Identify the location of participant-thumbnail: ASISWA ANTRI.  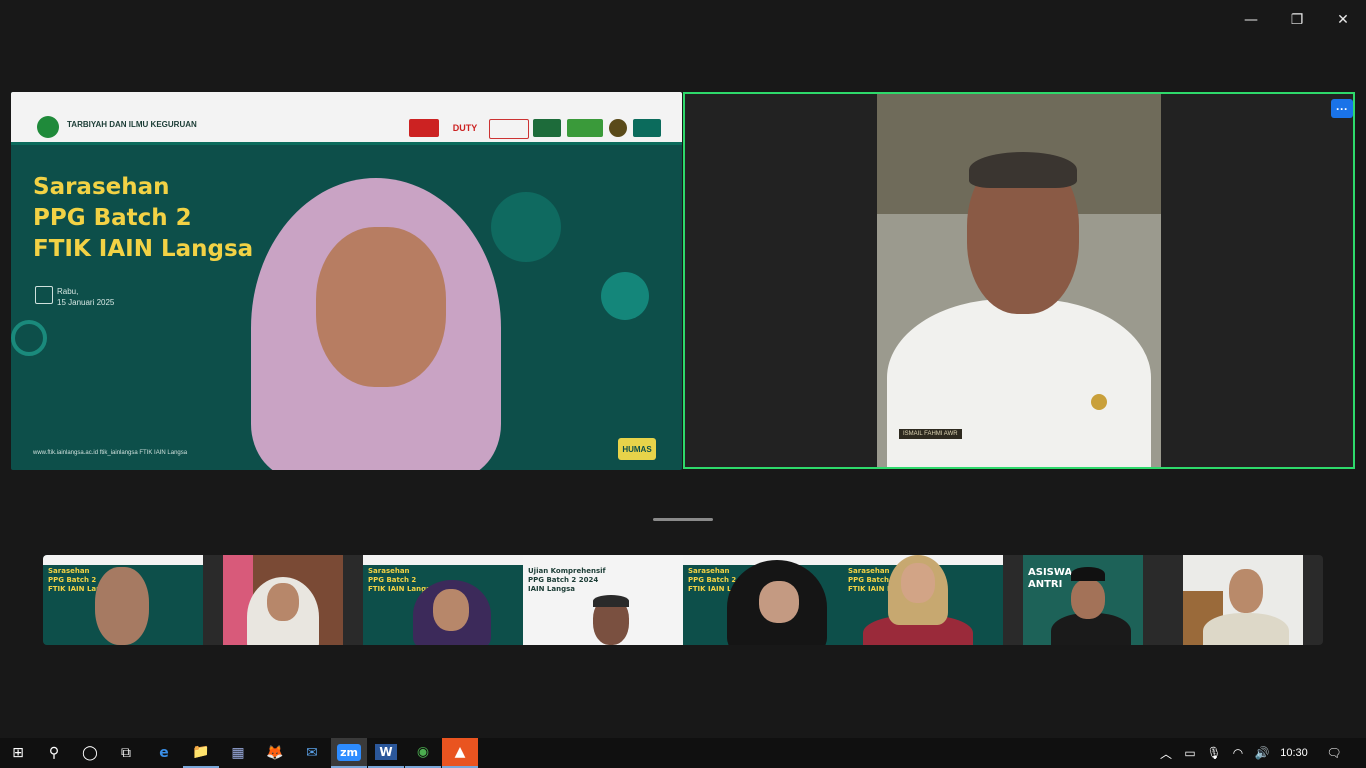
(1083, 600).